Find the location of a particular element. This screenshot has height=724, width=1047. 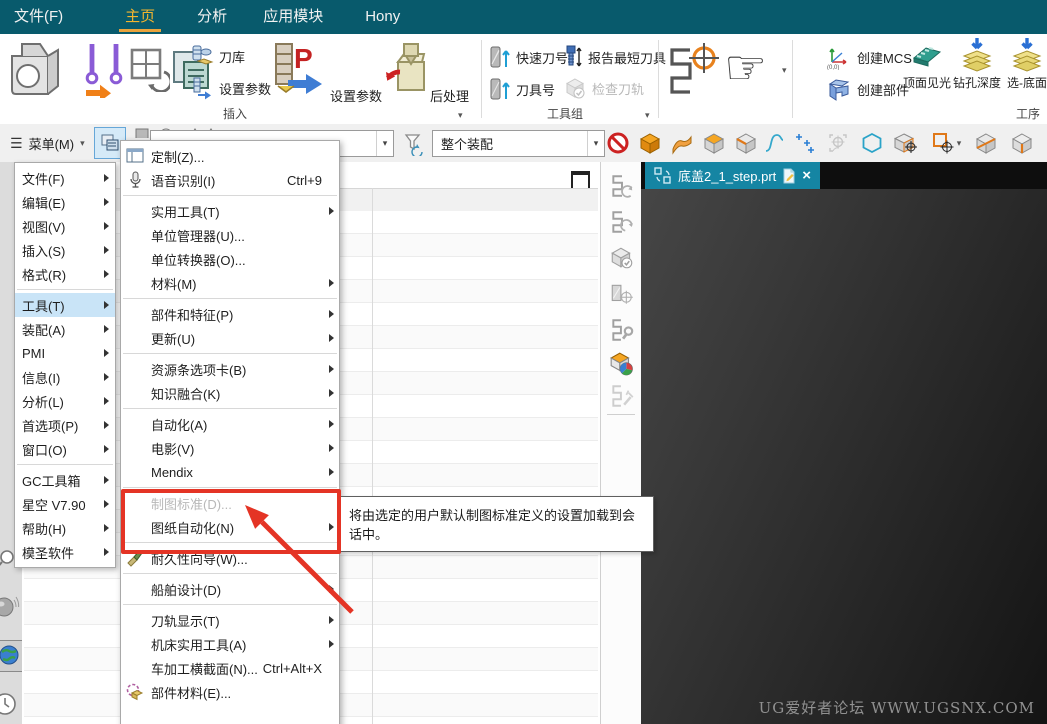

tab-home: 主页 is located at coordinates (140, 17).